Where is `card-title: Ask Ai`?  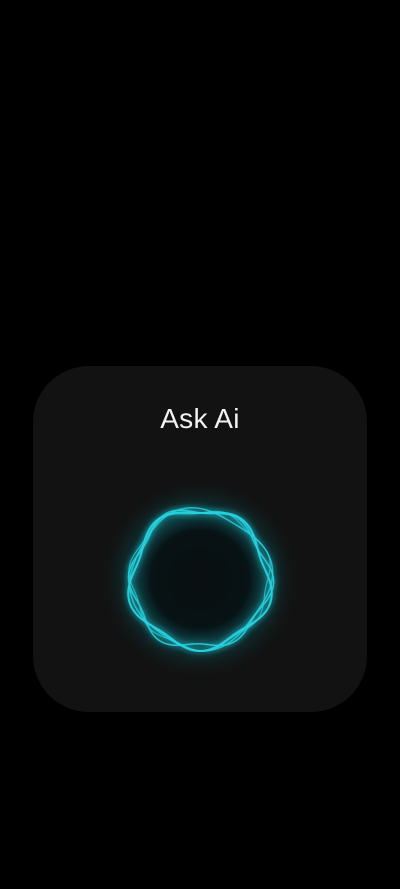 card-title: Ask Ai is located at coordinates (200, 418).